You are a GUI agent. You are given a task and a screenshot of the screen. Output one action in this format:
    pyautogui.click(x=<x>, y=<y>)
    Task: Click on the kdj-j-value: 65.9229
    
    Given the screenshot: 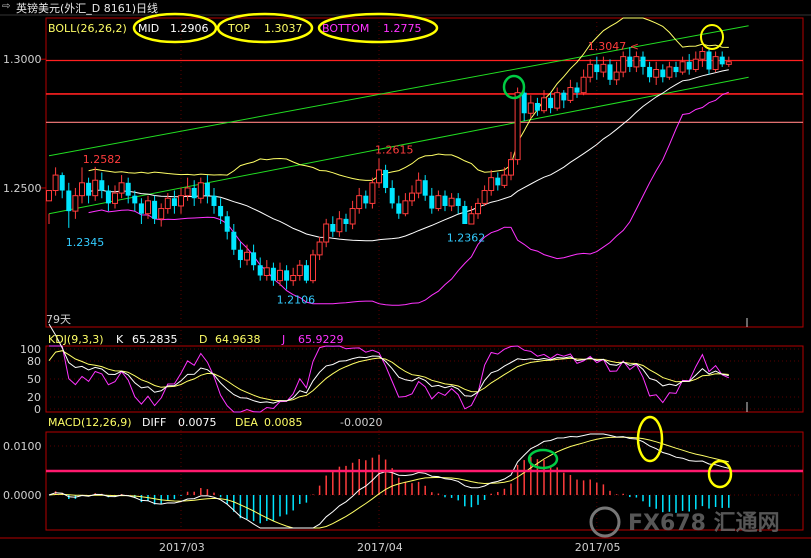 What is the action you would take?
    pyautogui.click(x=321, y=339)
    